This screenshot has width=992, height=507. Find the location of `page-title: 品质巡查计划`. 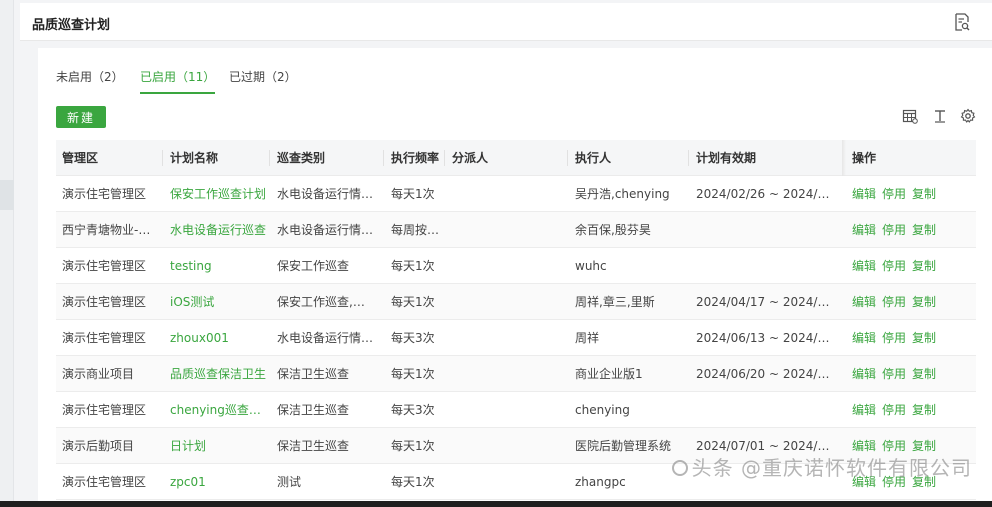

page-title: 品质巡查计划 is located at coordinates (71, 25).